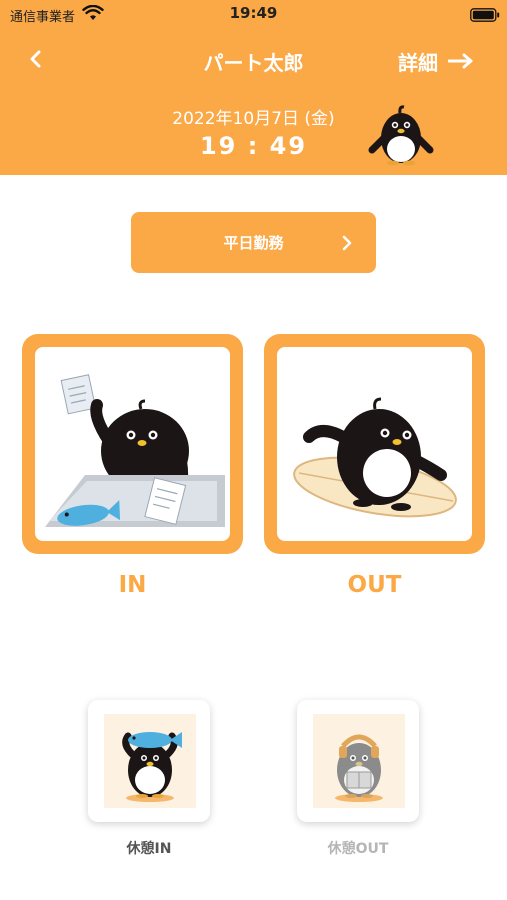  What do you see at coordinates (149, 849) in the screenshot?
I see `break-in-label: 休憩IN` at bounding box center [149, 849].